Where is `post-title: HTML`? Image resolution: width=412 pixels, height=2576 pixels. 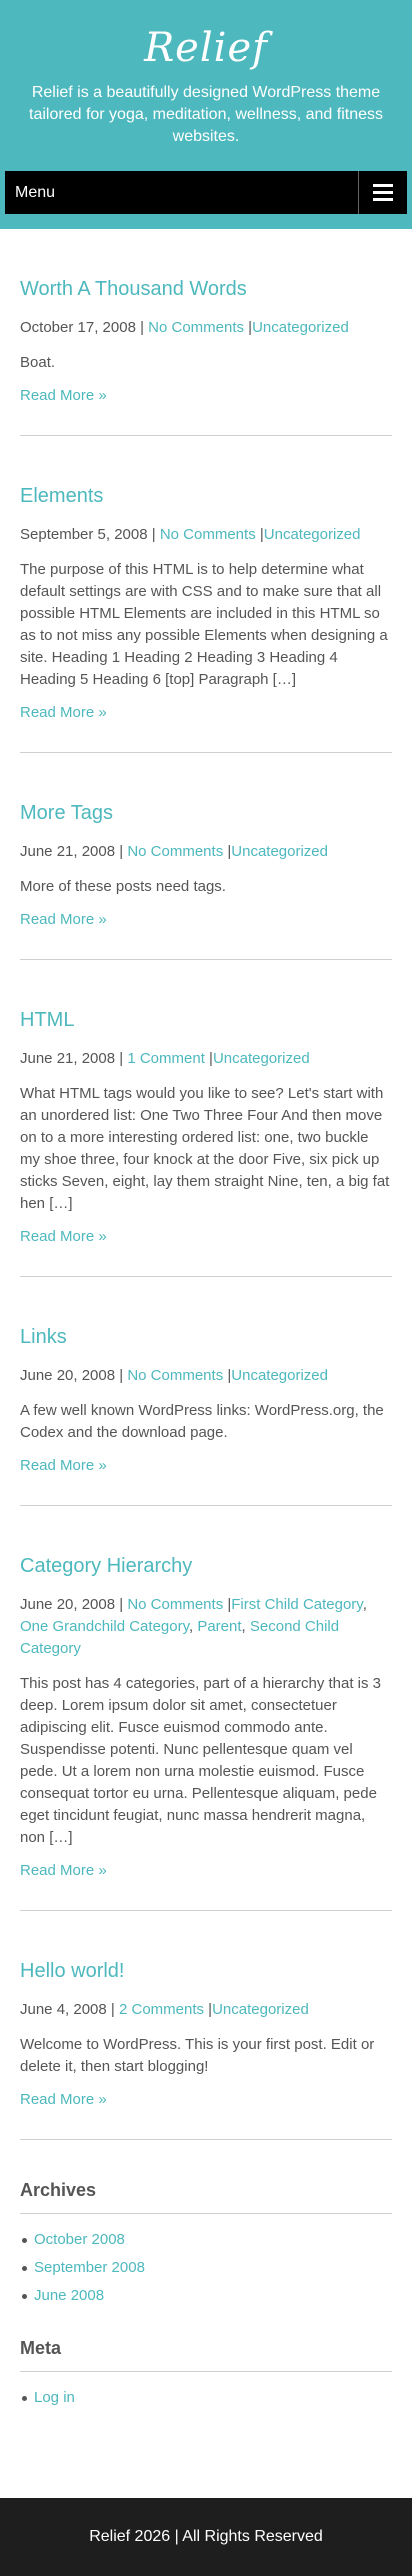
post-title: HTML is located at coordinates (206, 1020).